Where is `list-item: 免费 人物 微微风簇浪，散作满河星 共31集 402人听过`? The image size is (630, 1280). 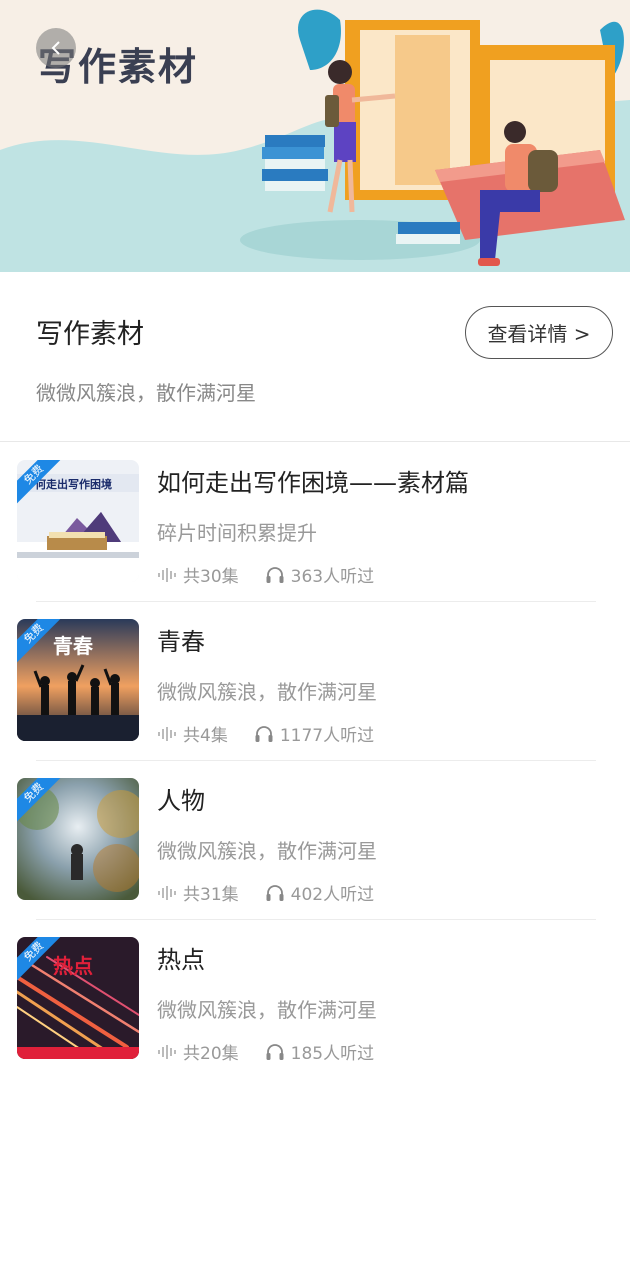 list-item: 免费 人物 微微风簇浪，散作满河星 共31集 402人听过 is located at coordinates (315, 840).